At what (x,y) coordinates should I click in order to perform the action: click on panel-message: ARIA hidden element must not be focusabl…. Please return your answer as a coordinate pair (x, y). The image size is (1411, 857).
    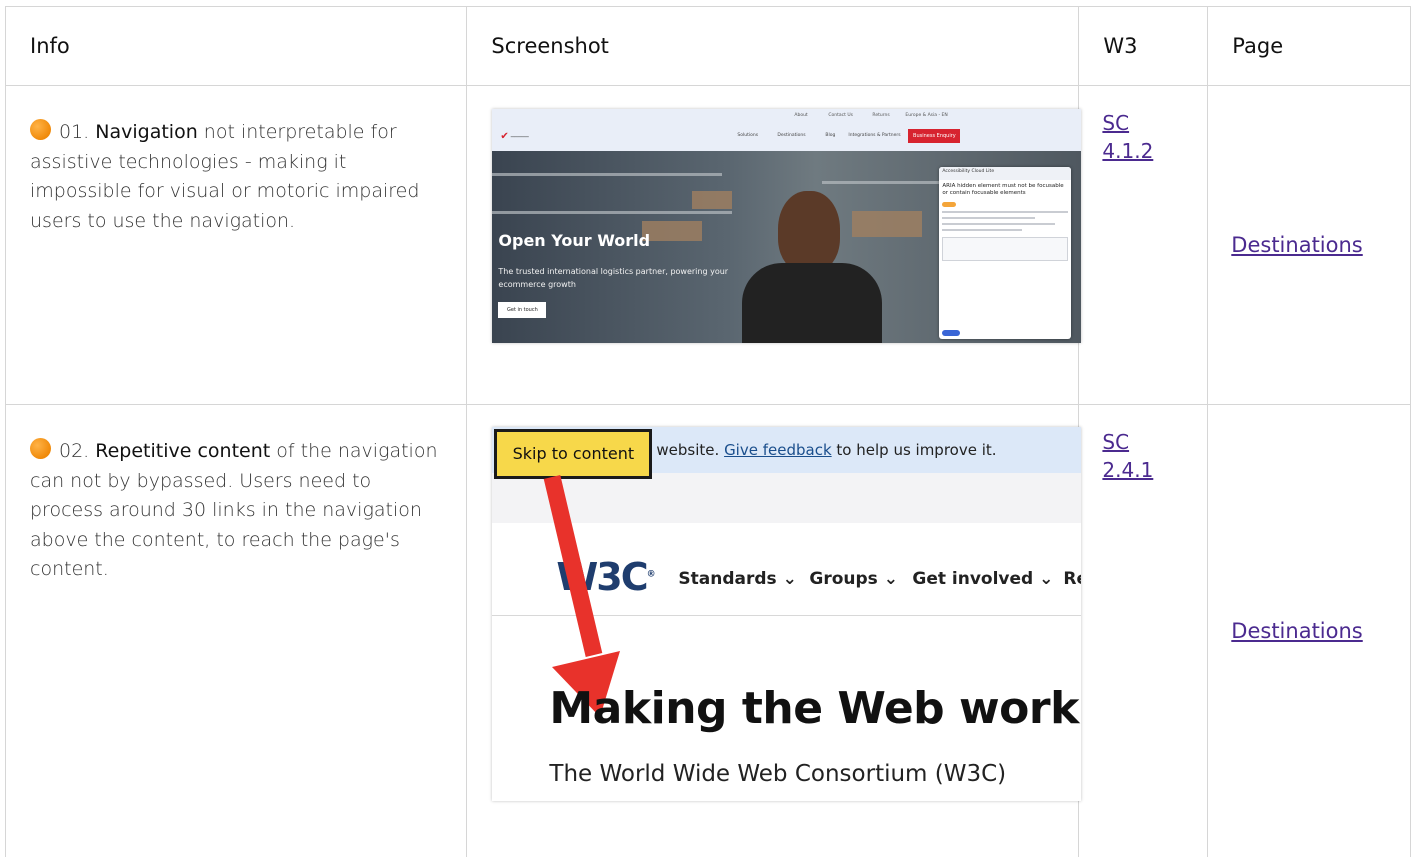
    Looking at the image, I should click on (1005, 190).